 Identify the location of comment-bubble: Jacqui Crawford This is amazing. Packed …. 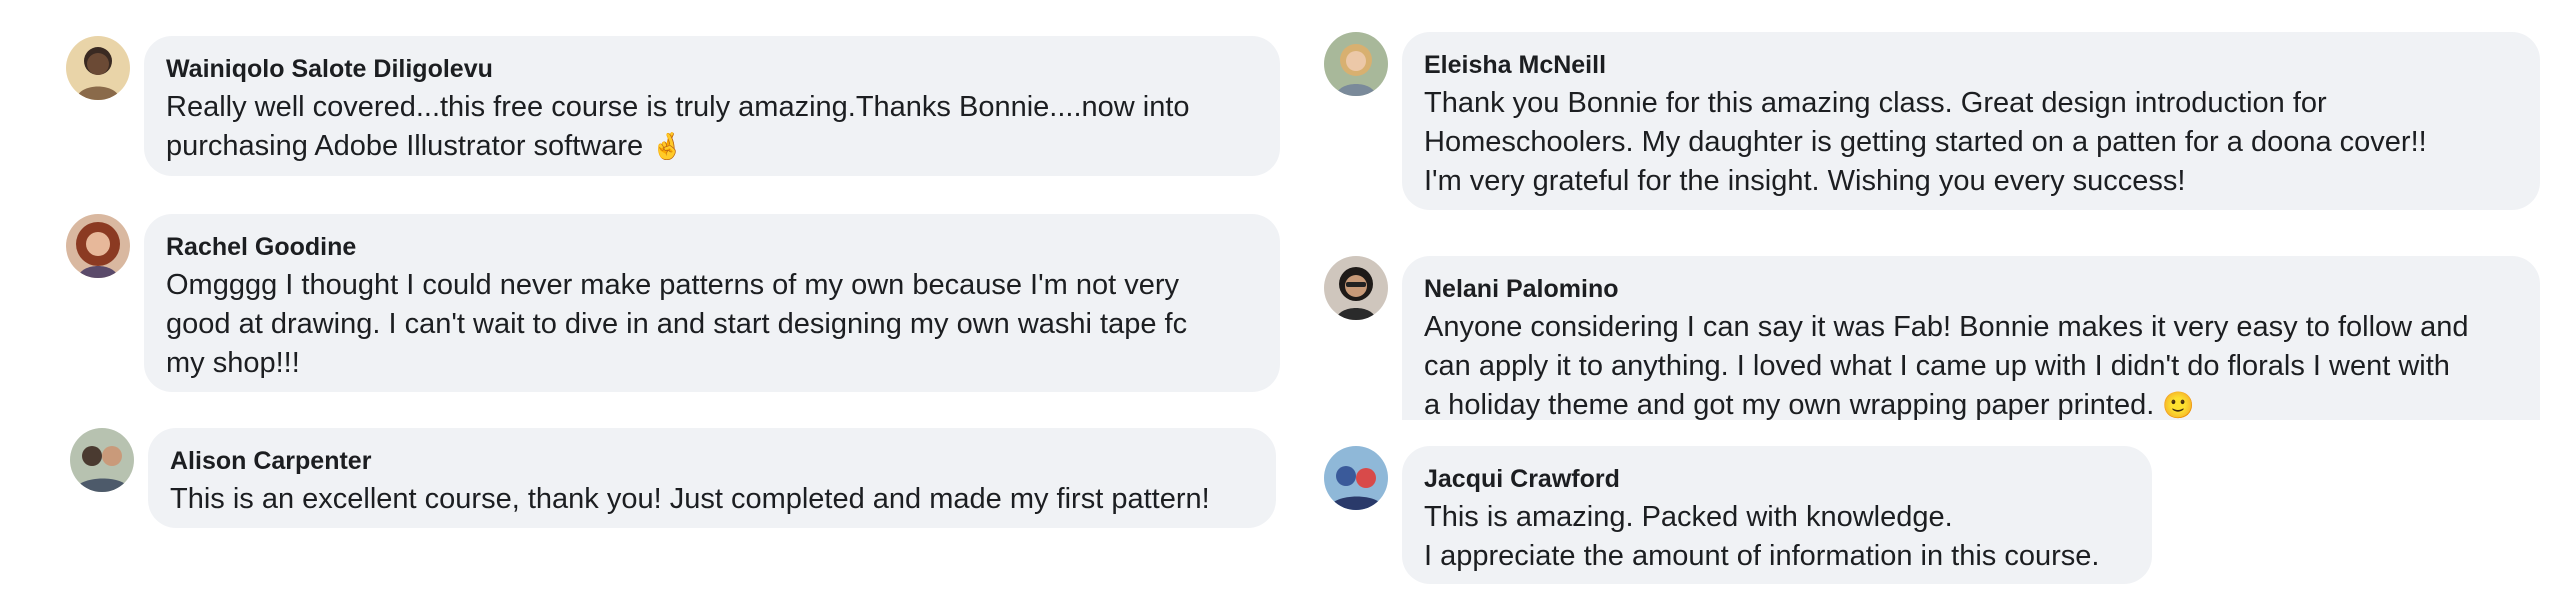
(1777, 515).